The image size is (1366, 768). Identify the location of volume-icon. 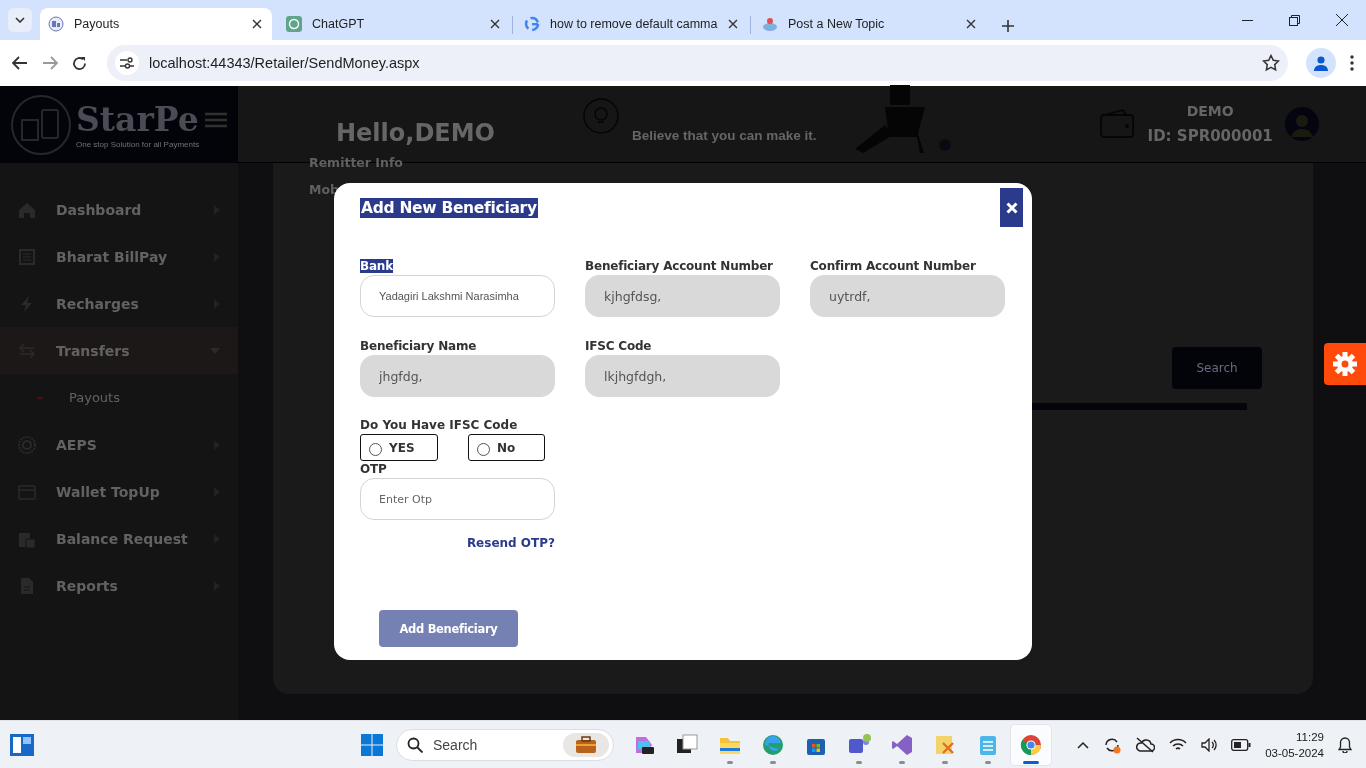
(1209, 744).